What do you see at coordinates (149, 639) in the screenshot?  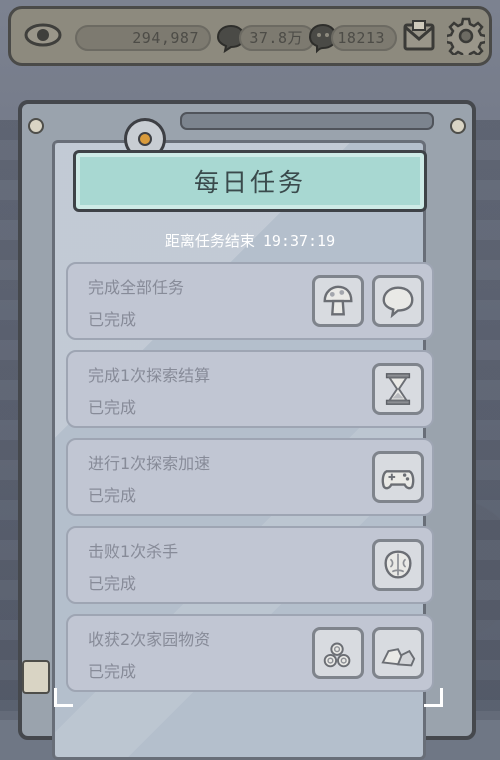 I see `task-title: 收获2次家园物资` at bounding box center [149, 639].